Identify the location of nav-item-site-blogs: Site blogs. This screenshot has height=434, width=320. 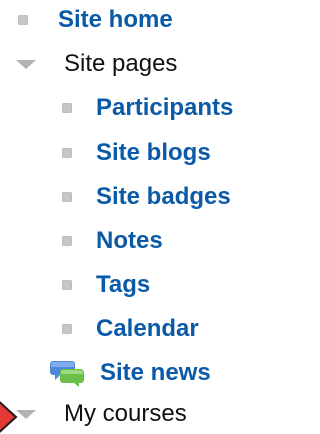
(136, 153).